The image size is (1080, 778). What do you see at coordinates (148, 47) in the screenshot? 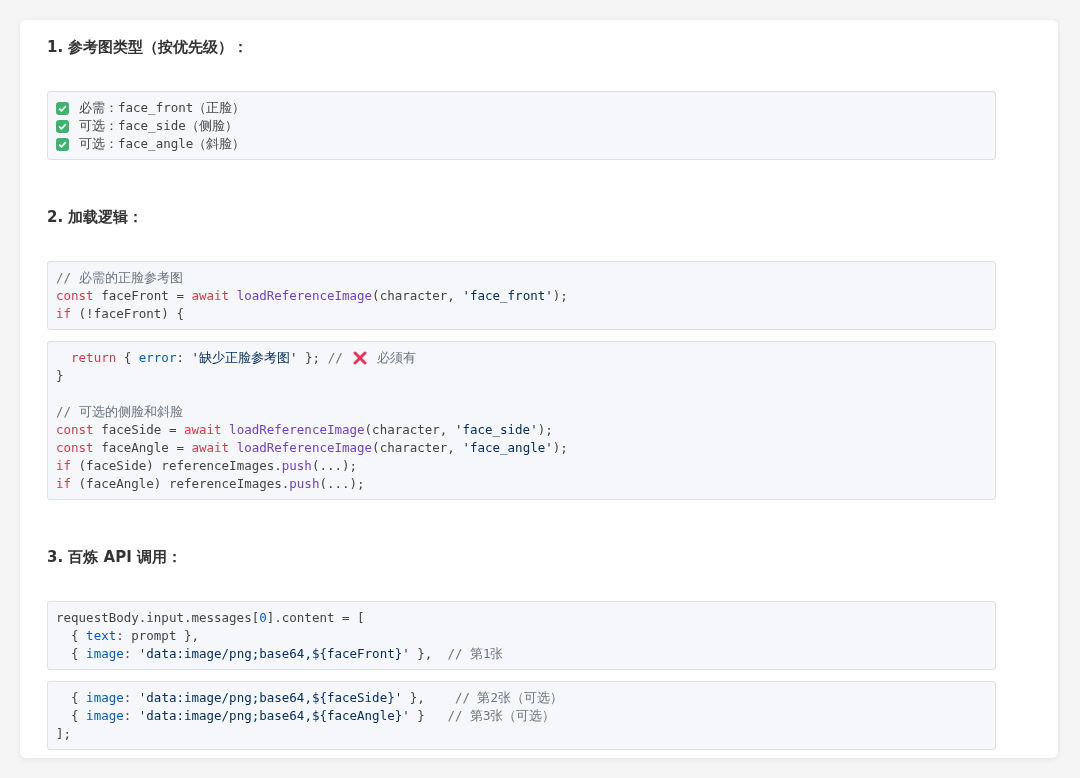
I see `section-heading: 1. 参考图类型（按优先级）：` at bounding box center [148, 47].